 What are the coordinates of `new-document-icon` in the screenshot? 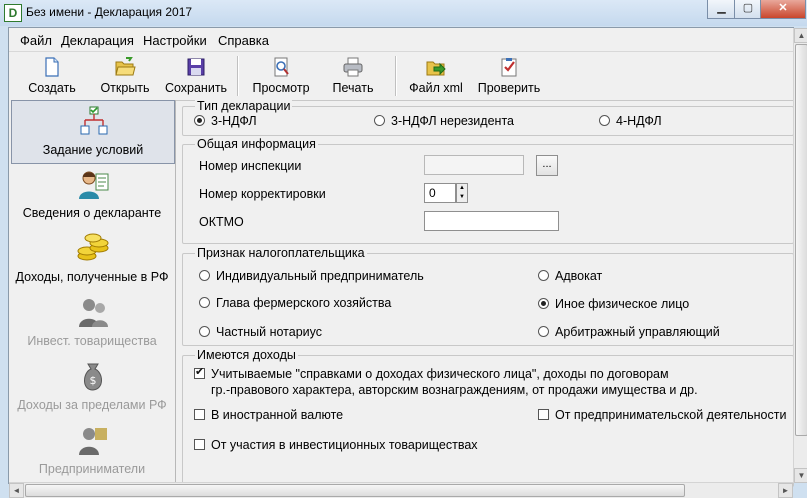 It's located at (52, 67).